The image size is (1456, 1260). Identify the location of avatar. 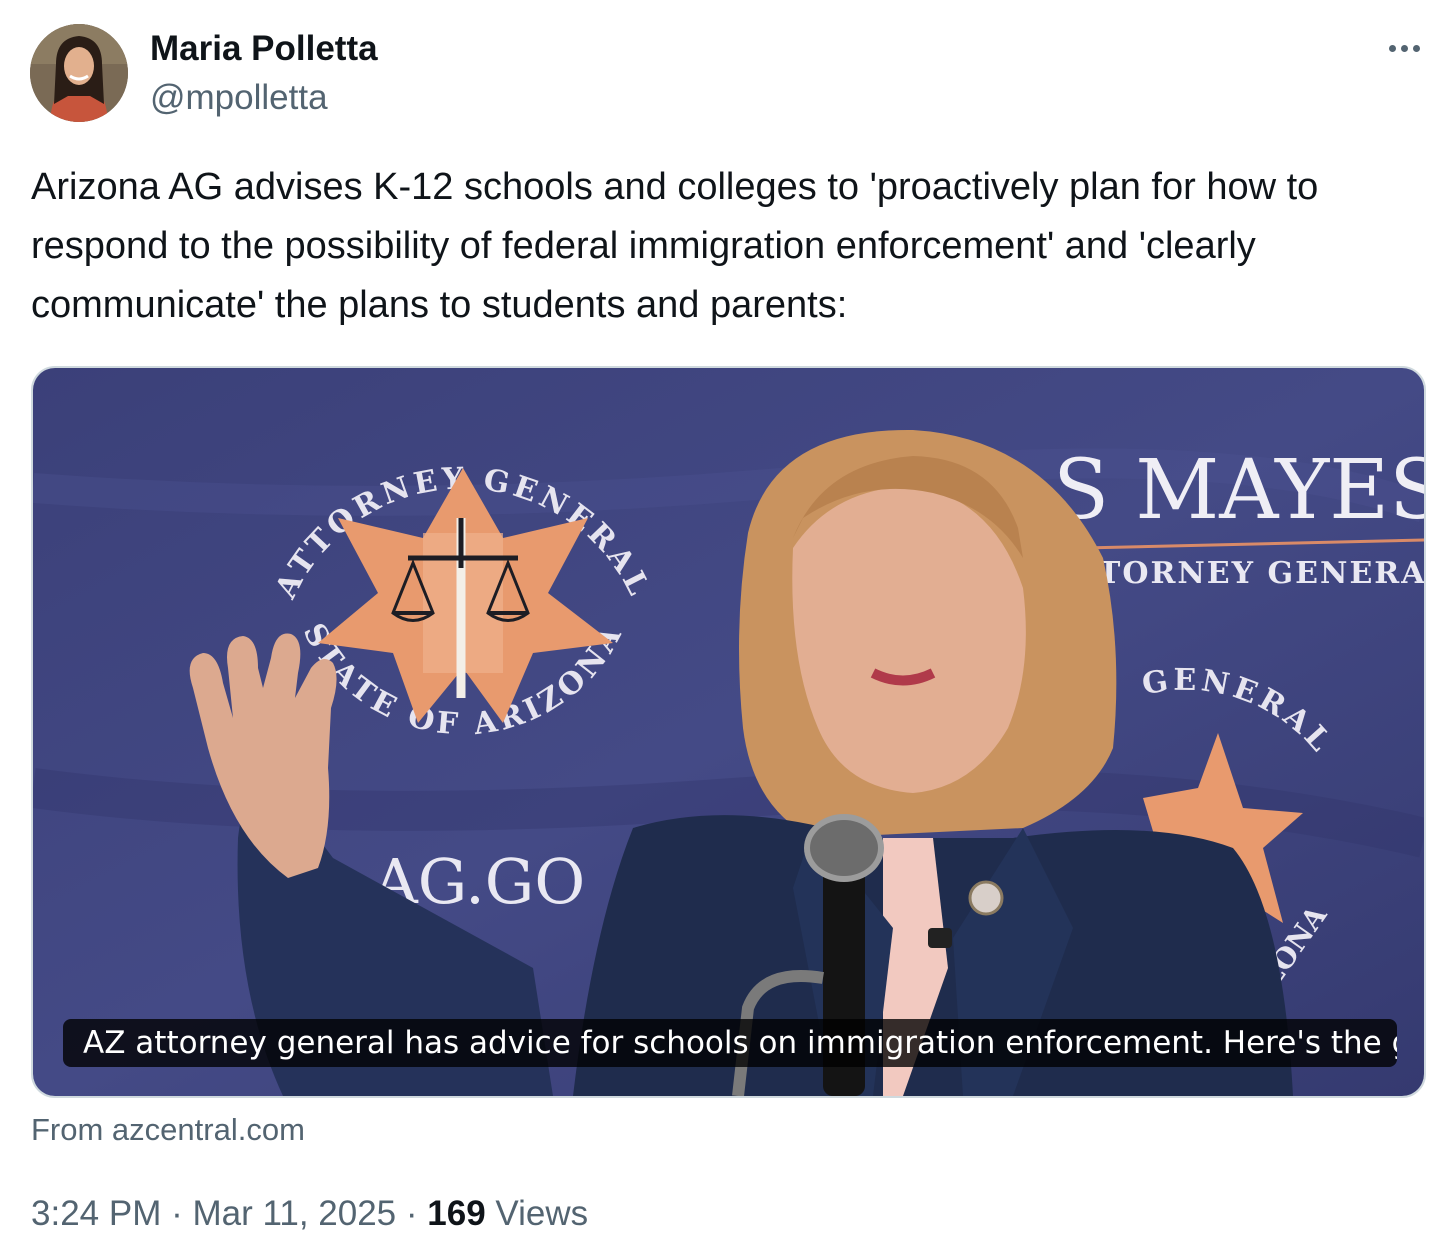
(79, 73).